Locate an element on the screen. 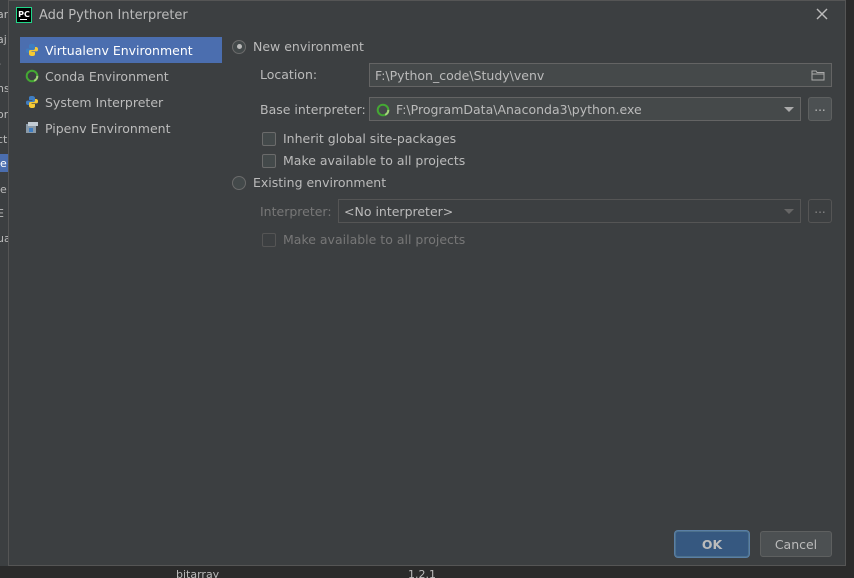 The image size is (854, 578). background-ide-strip: ar aj - ns or ct je je E ua is located at coordinates (5, 289).